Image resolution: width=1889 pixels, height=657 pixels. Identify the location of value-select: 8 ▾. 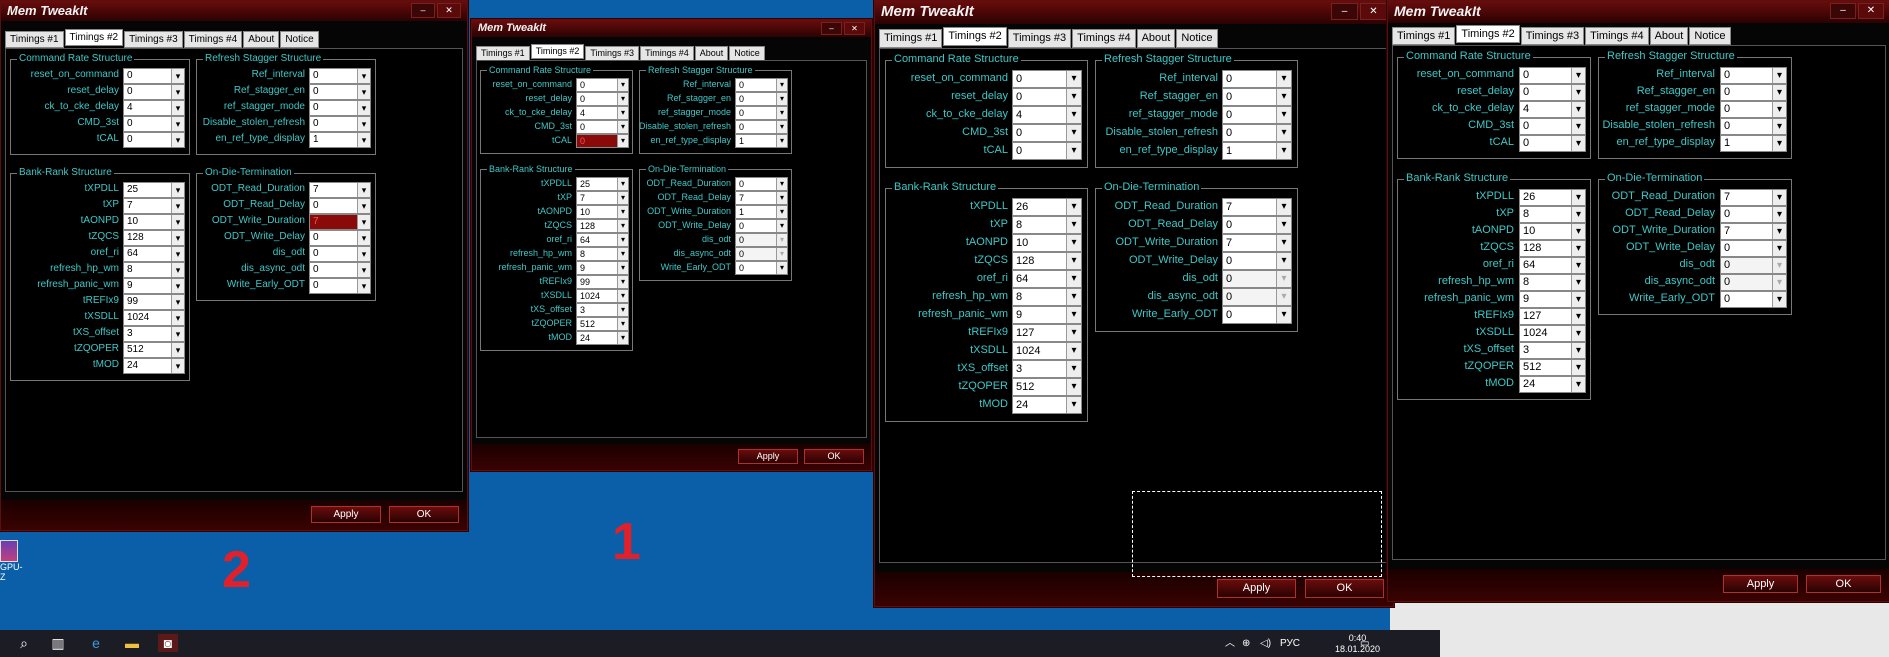
(1047, 225).